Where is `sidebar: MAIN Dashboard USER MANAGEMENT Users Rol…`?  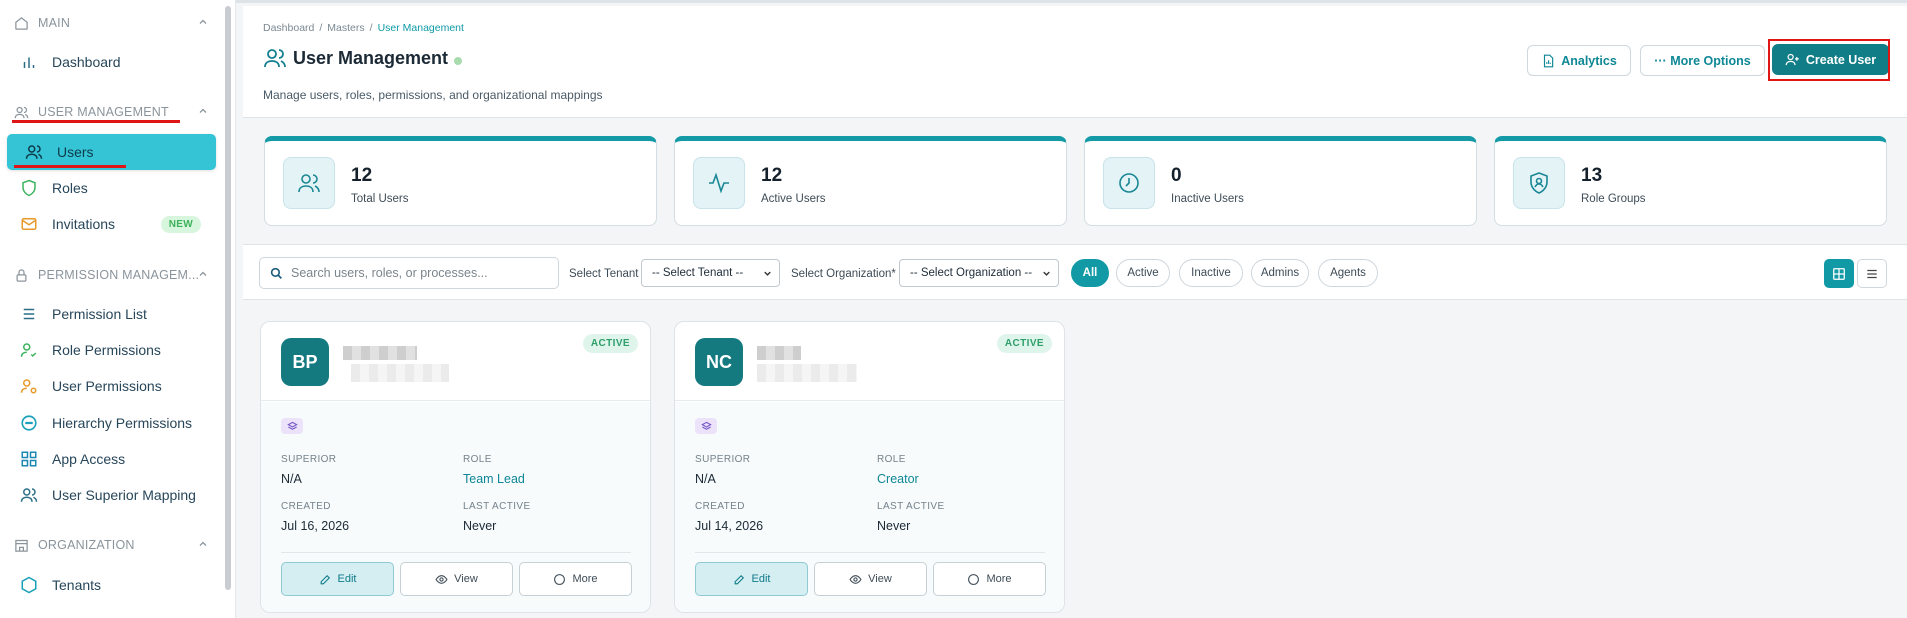
sidebar: MAIN Dashboard USER MANAGEMENT Users Rol… is located at coordinates (118, 309).